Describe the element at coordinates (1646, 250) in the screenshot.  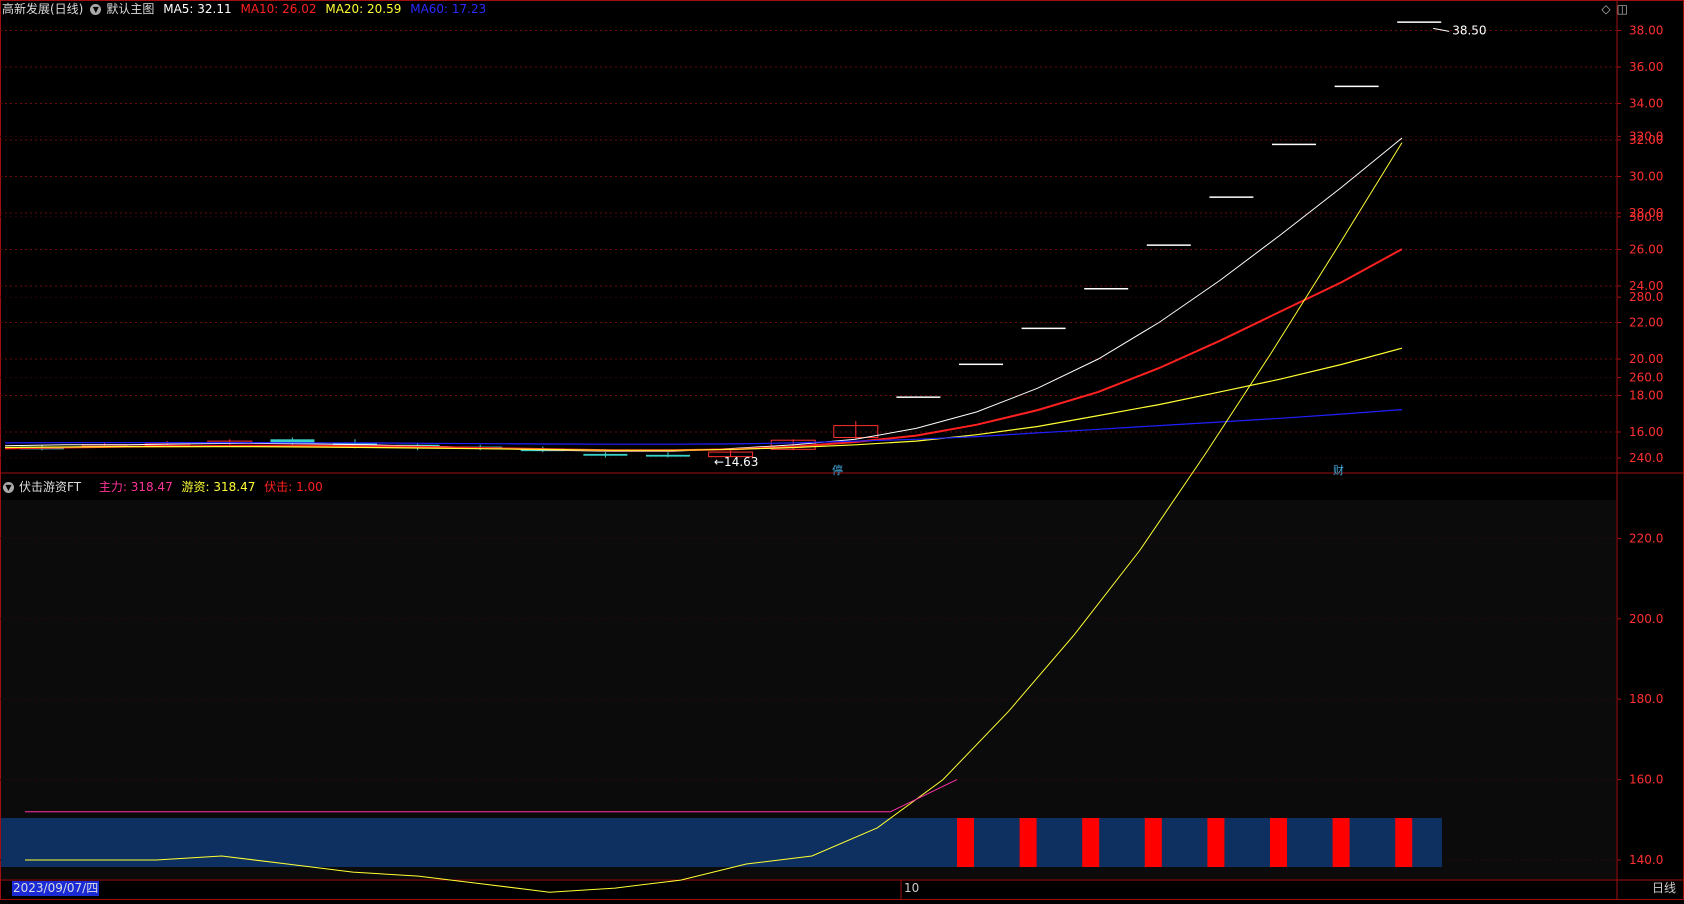
I see `price-tick-label: 26.00` at that location.